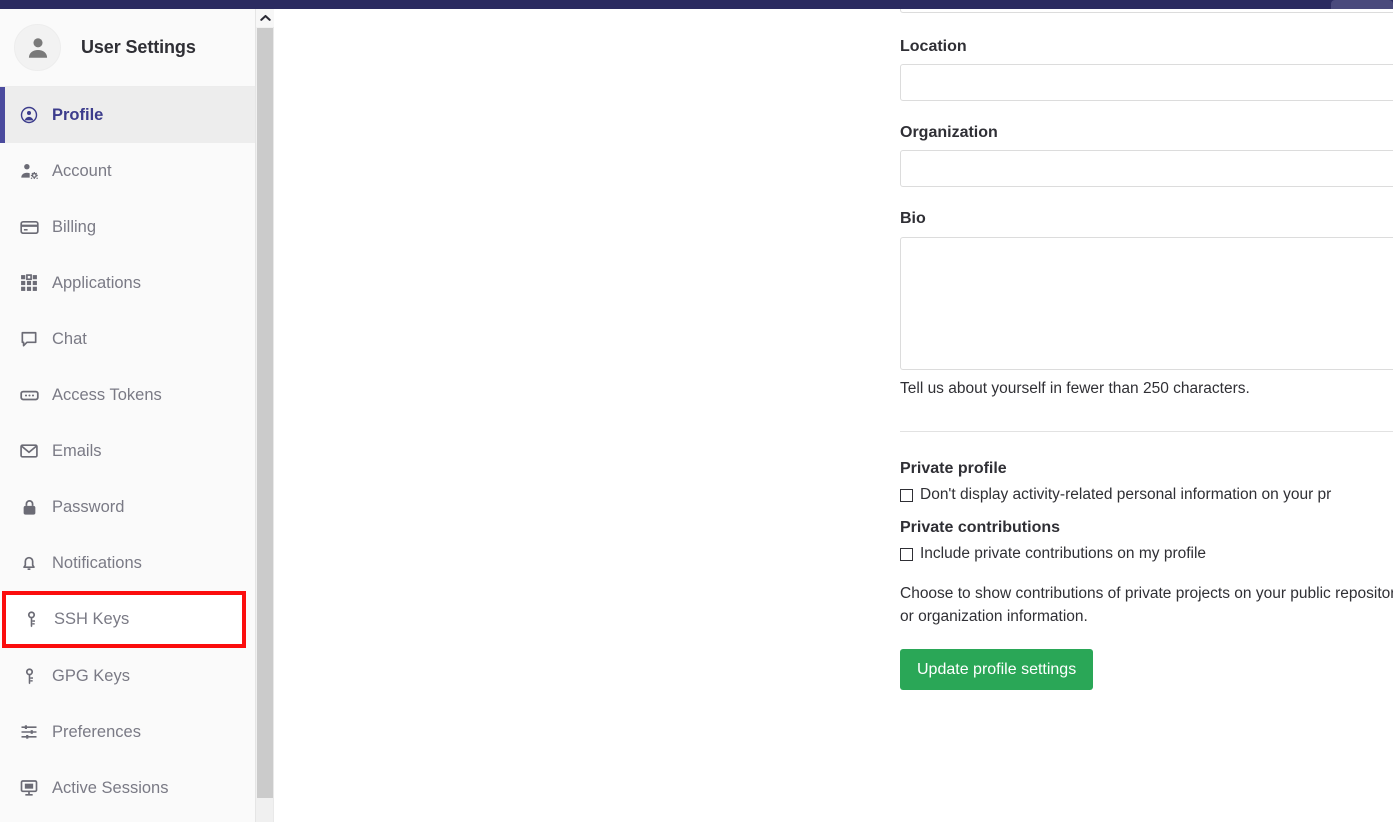 This screenshot has height=822, width=1393. What do you see at coordinates (29, 115) in the screenshot?
I see `user-circle-icon` at bounding box center [29, 115].